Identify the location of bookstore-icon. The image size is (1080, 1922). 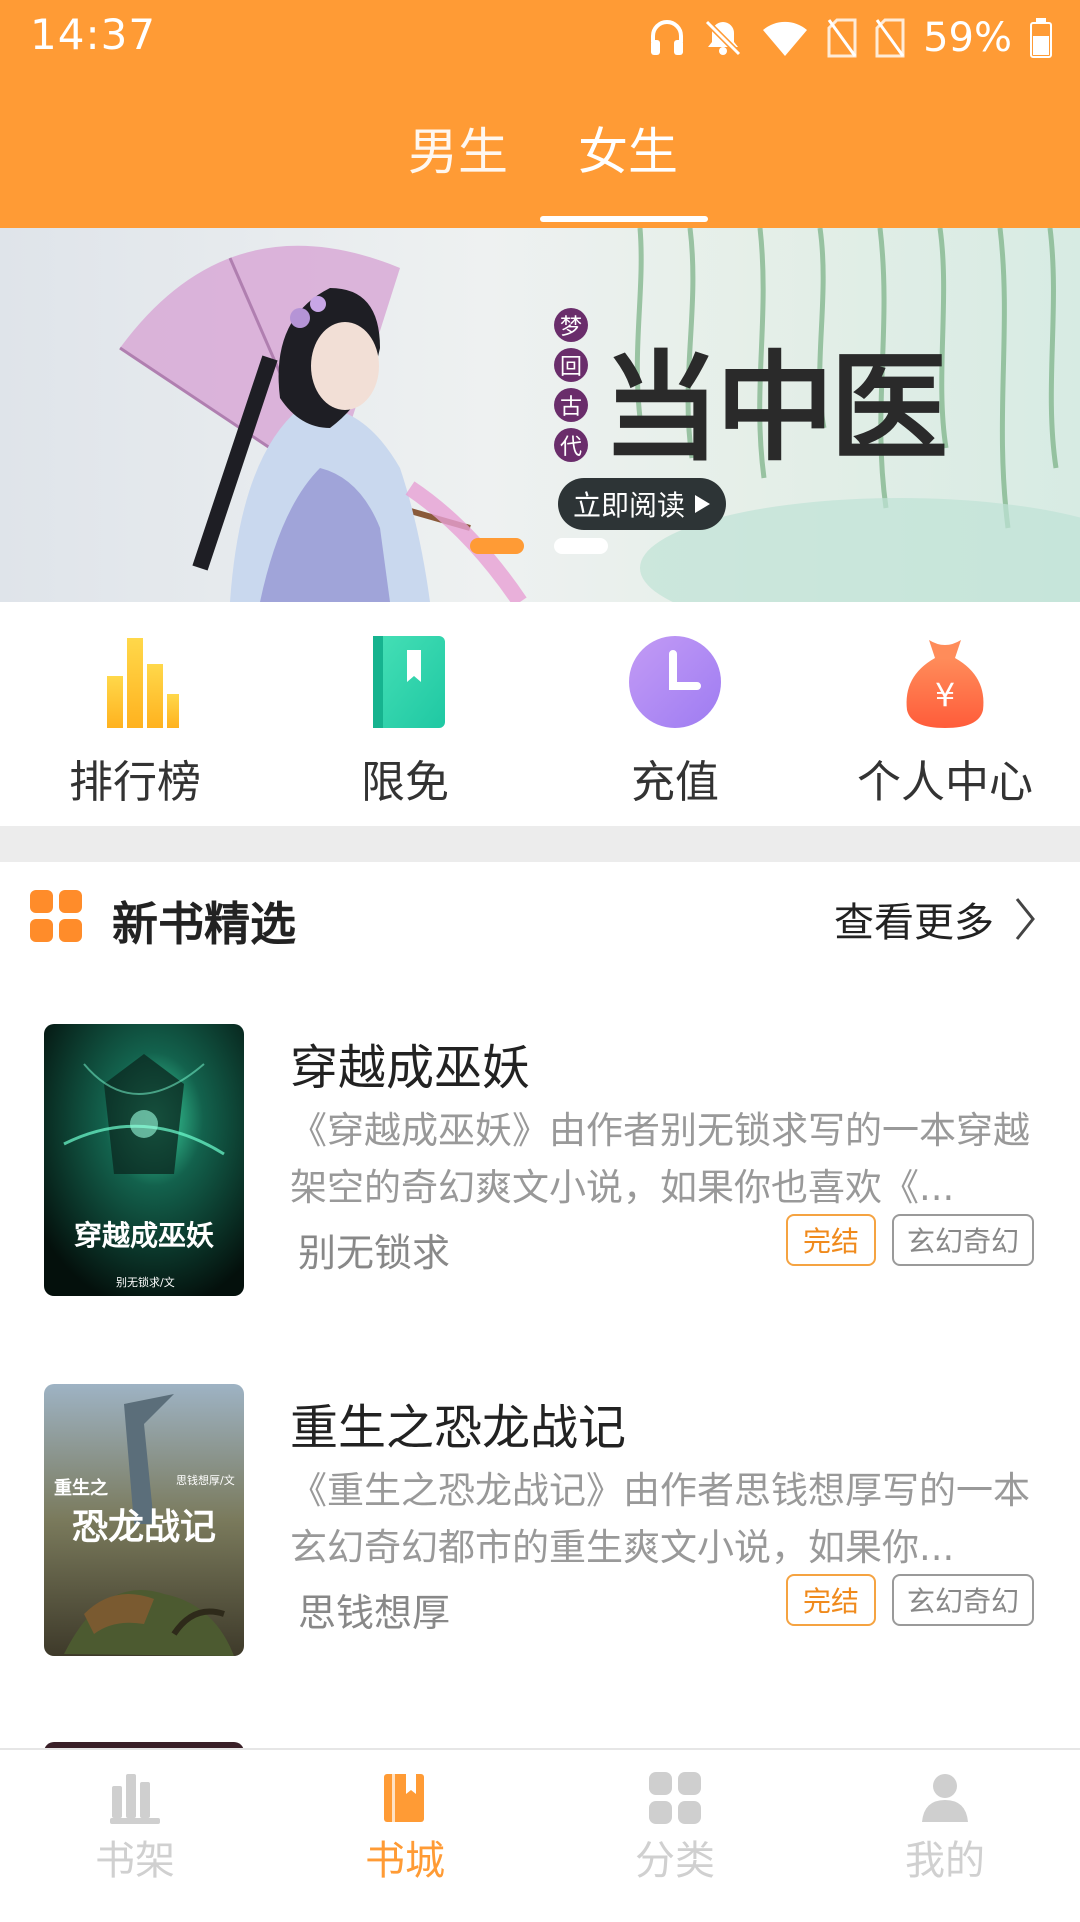
(404, 1798).